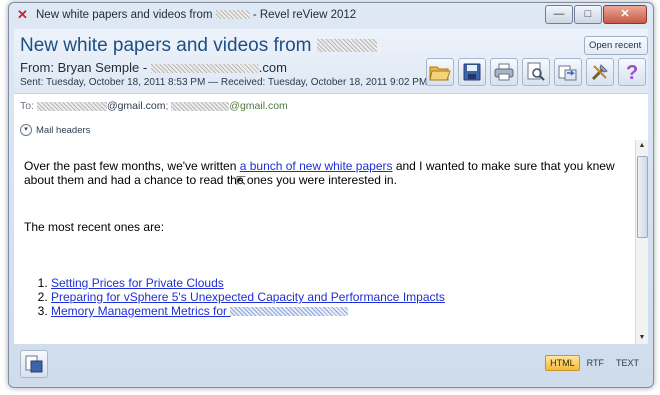  I want to click on app-logo-icon: ✕, so click(22, 14).